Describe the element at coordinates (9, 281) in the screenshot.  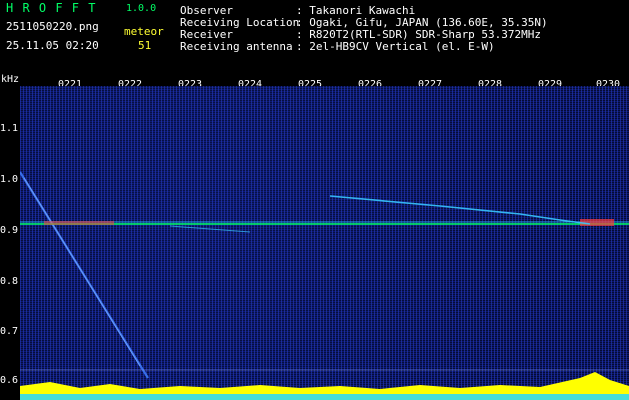
I see `y-tick-0.8: 0.8` at that location.